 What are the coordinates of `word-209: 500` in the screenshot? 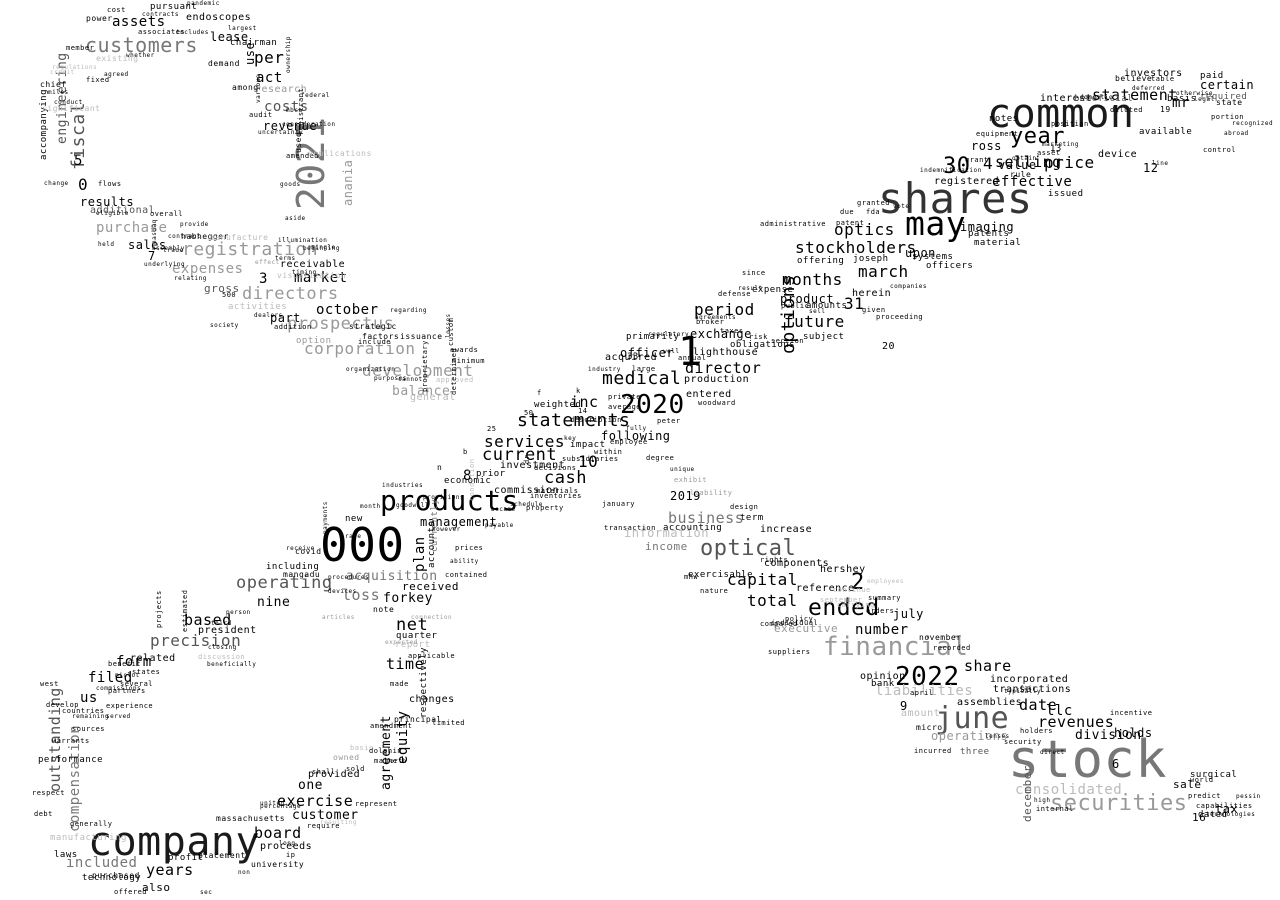 It's located at (229, 295).